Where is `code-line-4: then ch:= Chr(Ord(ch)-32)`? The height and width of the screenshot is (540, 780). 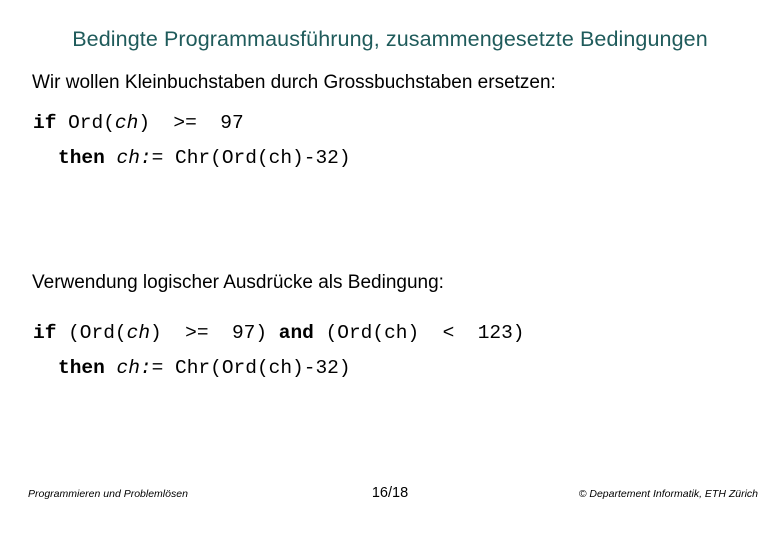
code-line-4: then ch:= Chr(Ord(ch)-32) is located at coordinates (204, 368).